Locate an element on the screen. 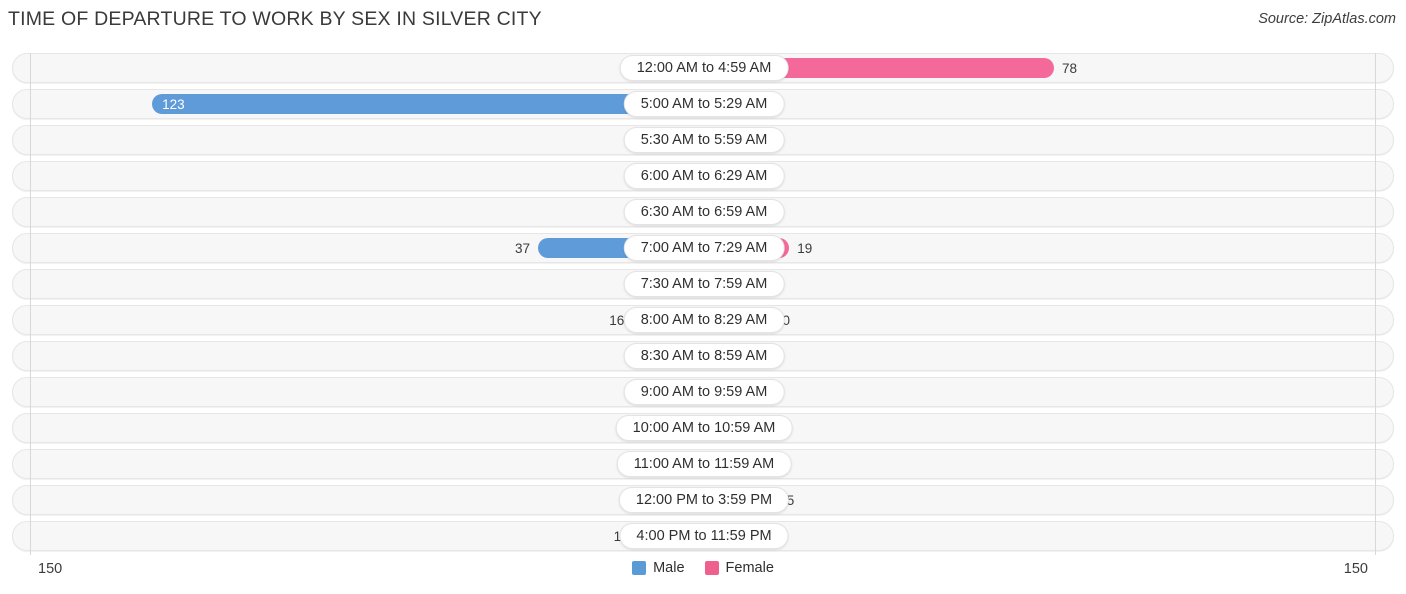  chart-row-inner: 006:30 AM to 6:59 AM is located at coordinates (704, 212).